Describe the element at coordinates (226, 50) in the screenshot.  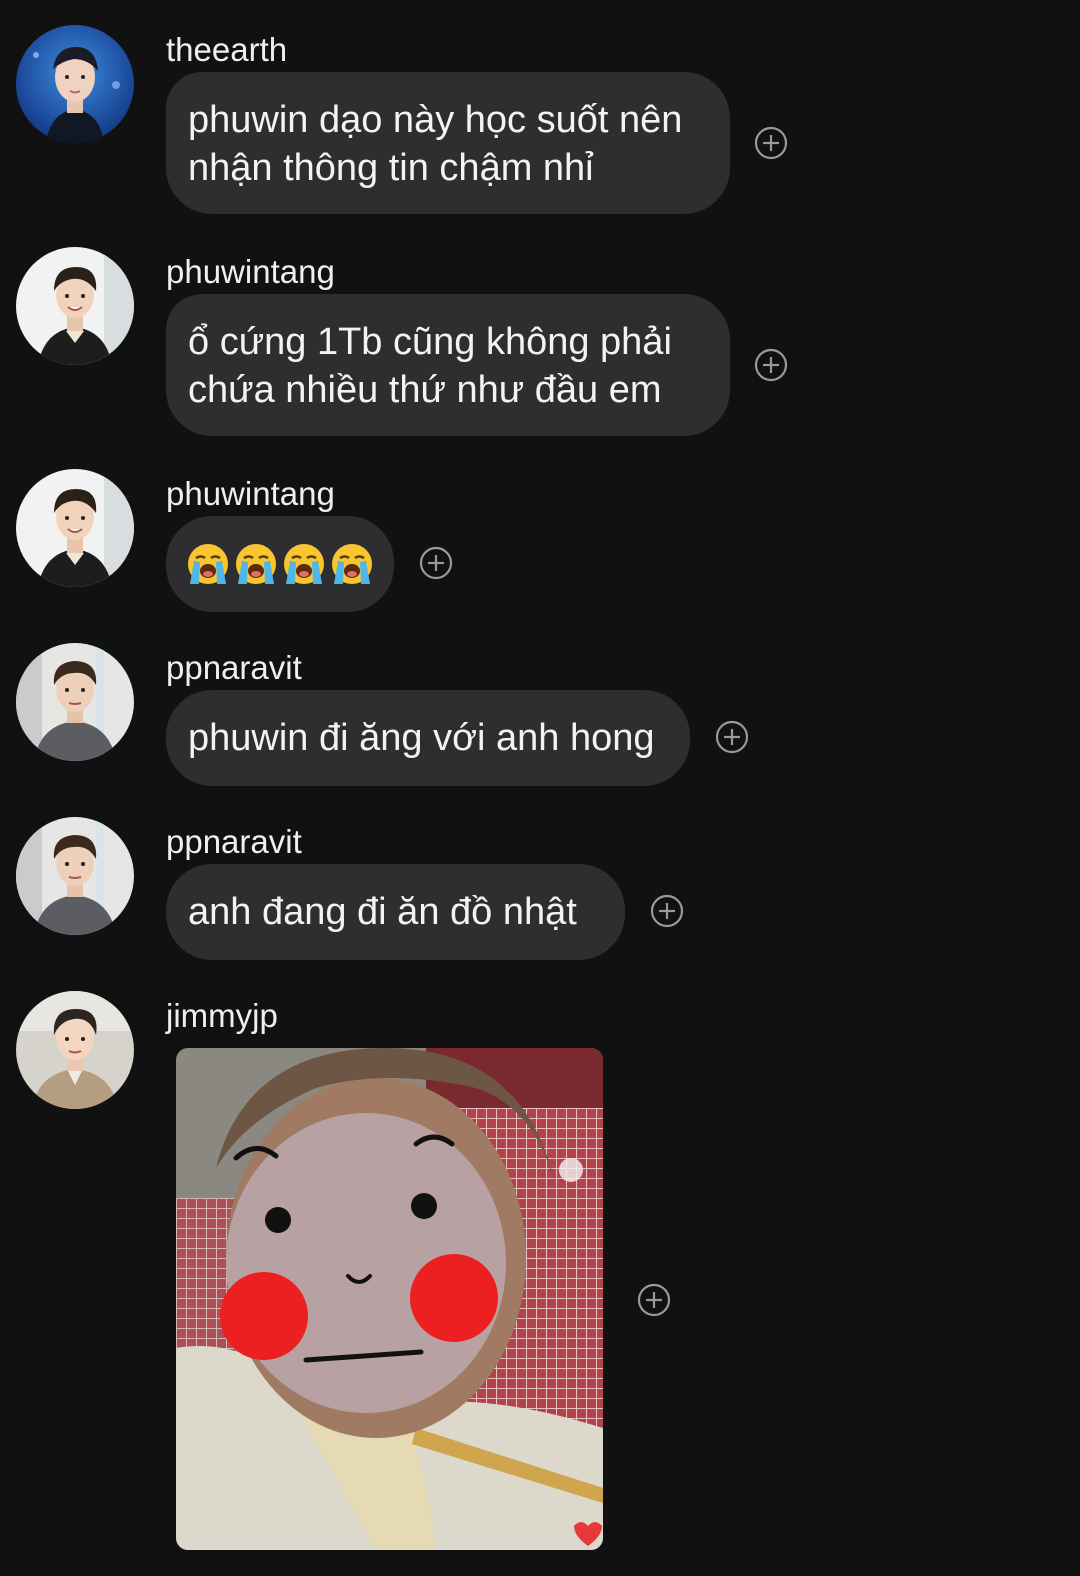
I see `username: theearth` at that location.